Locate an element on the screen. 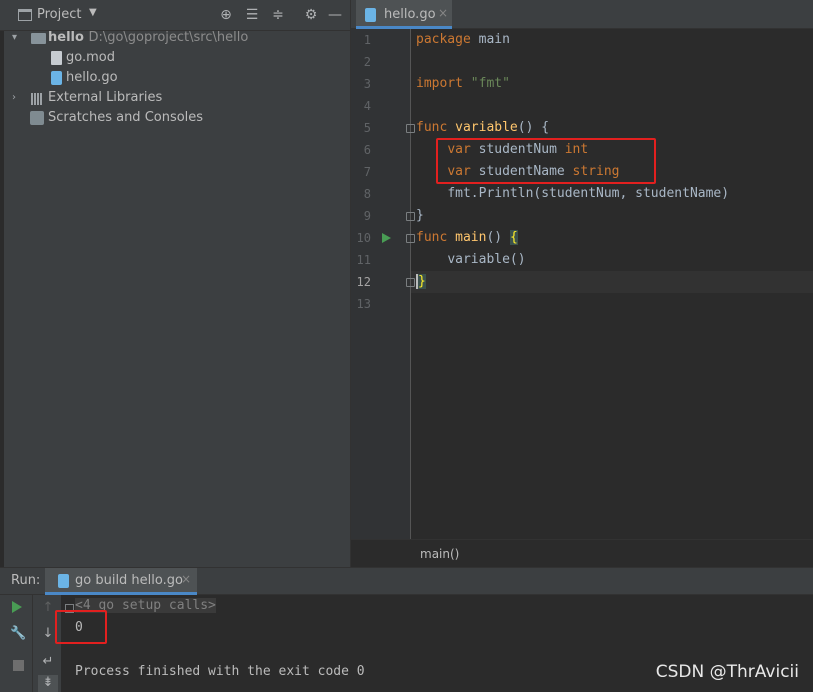 The height and width of the screenshot is (692, 813). soft-wrap-icon: ↵ is located at coordinates (48, 662).